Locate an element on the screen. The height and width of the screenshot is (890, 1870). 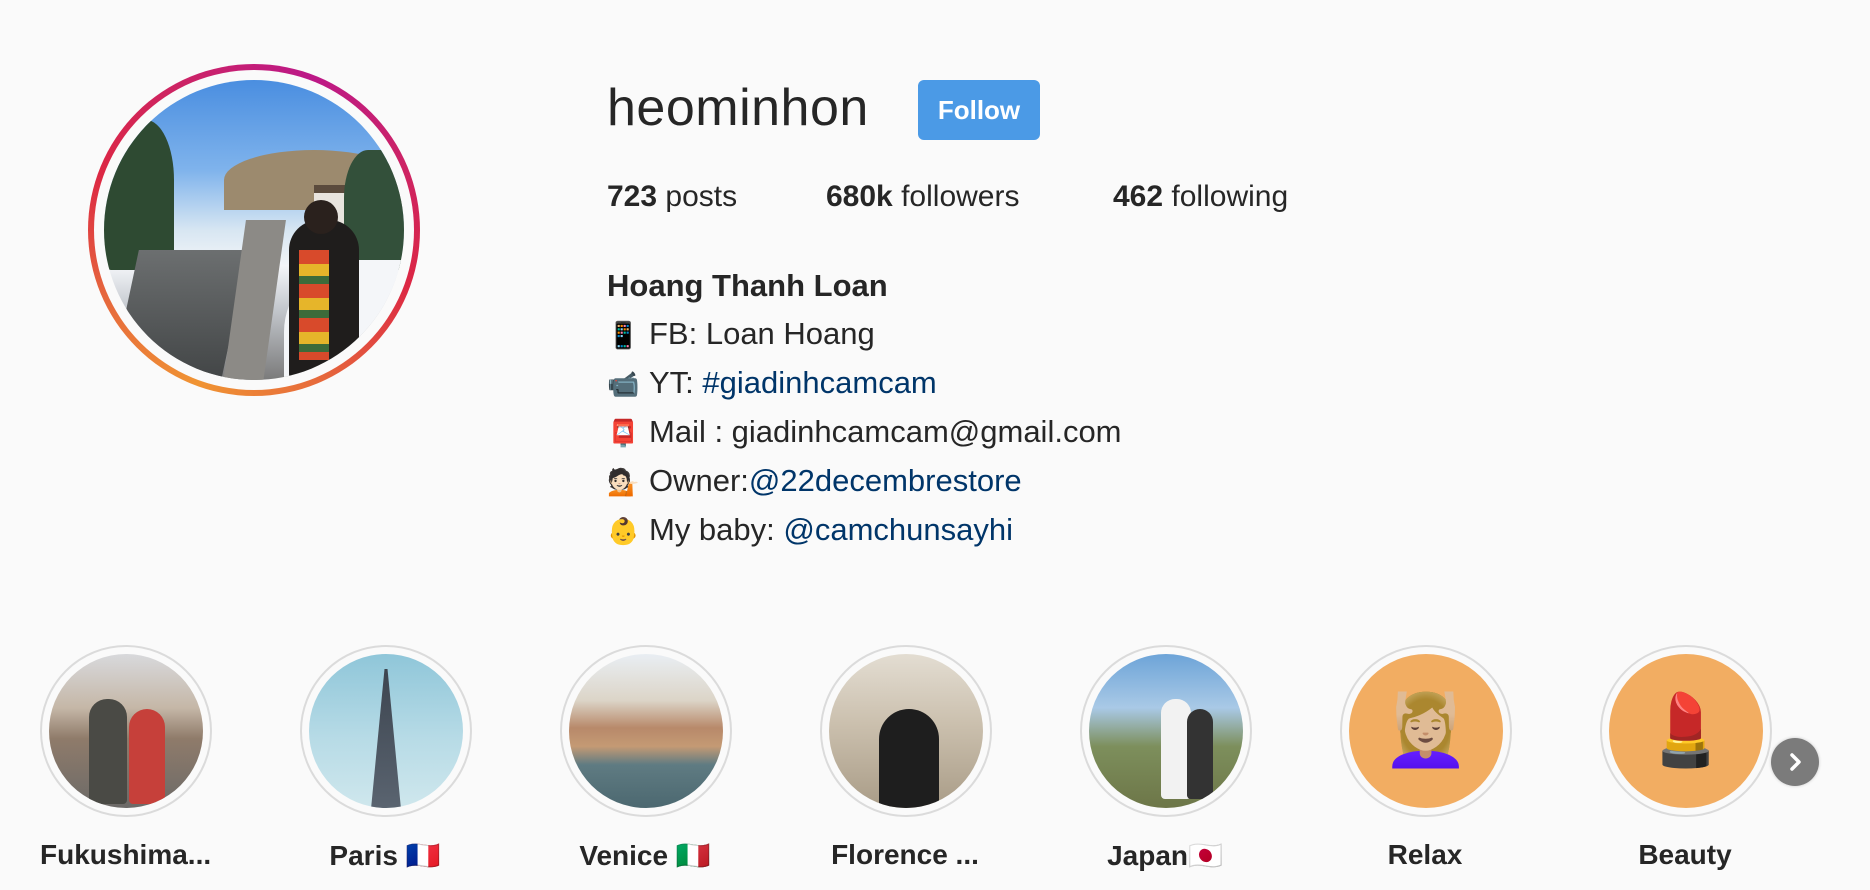
highlight-paris: Paris 🇫🇷 is located at coordinates (386, 758).